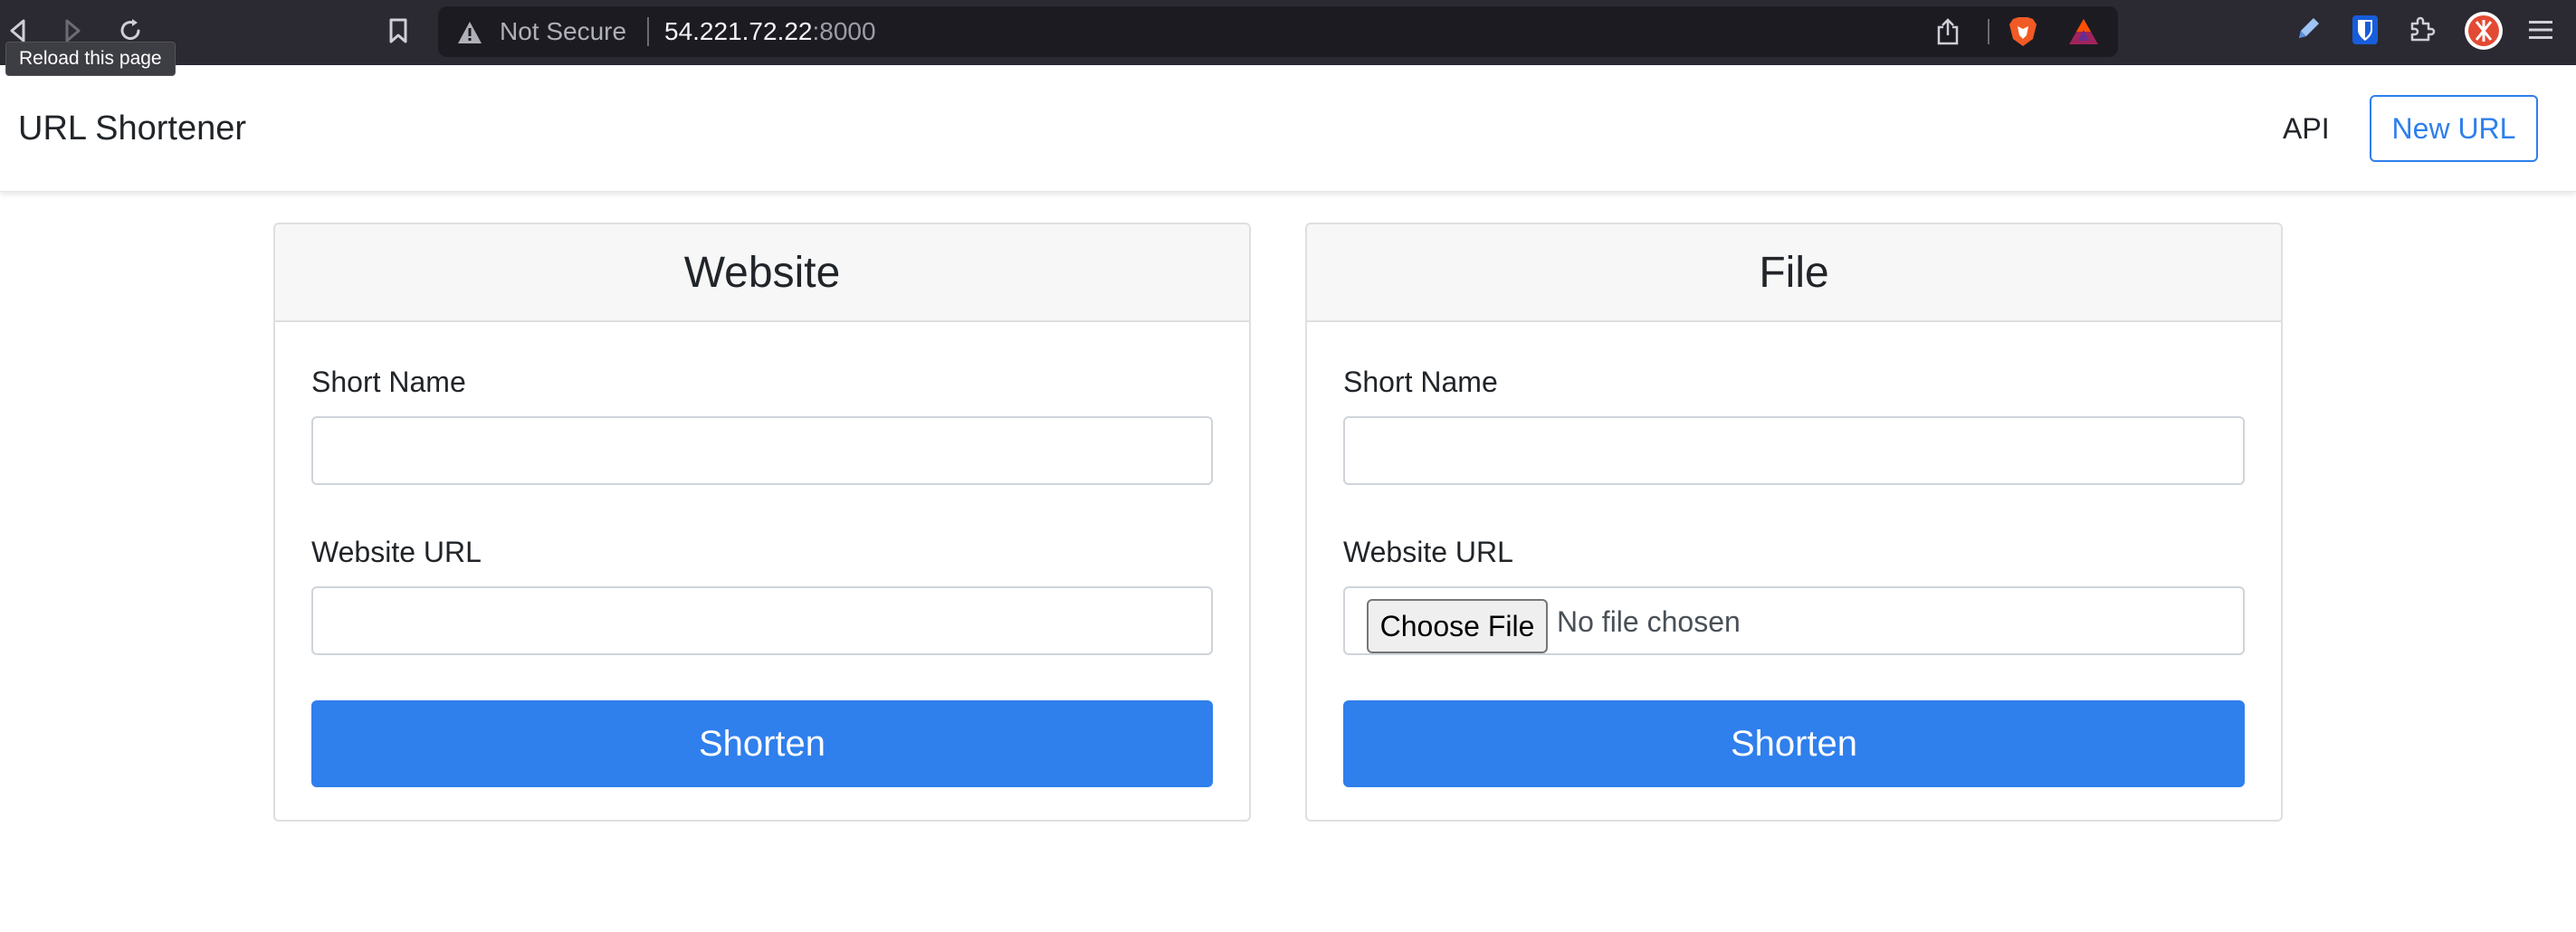  I want to click on file-card-title: File, so click(1794, 273).